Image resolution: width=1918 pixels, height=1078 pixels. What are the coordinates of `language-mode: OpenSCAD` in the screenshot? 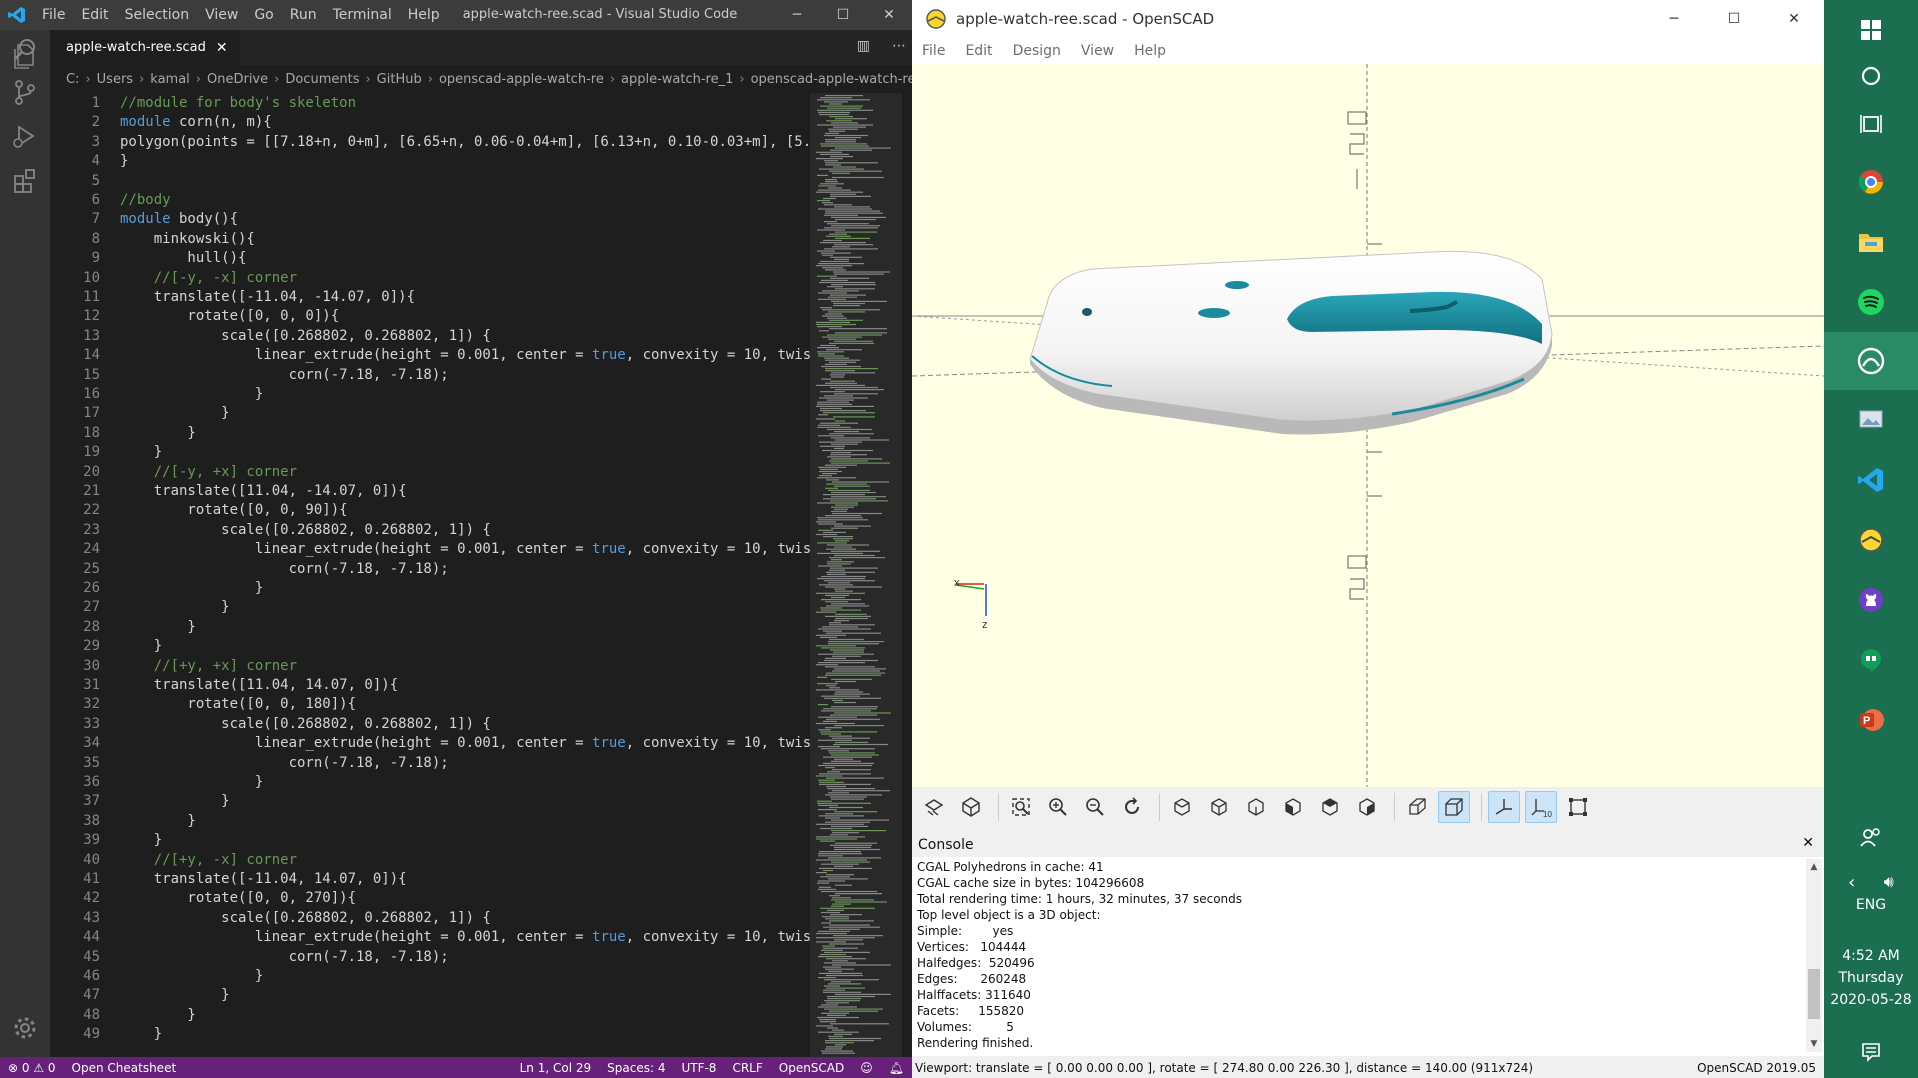 It's located at (812, 1068).